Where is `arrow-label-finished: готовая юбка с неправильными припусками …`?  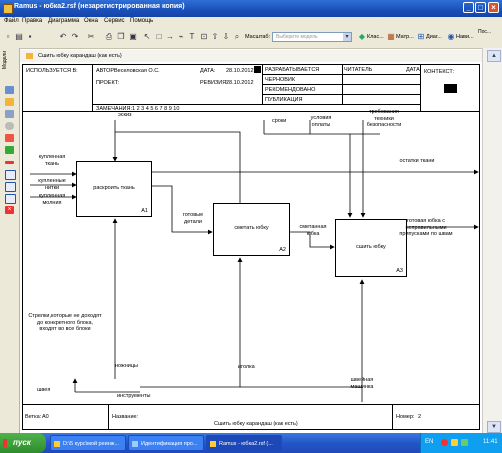
arrow-label-finished: готовая юбка с неправильными припусками … is located at coordinates (426, 228).